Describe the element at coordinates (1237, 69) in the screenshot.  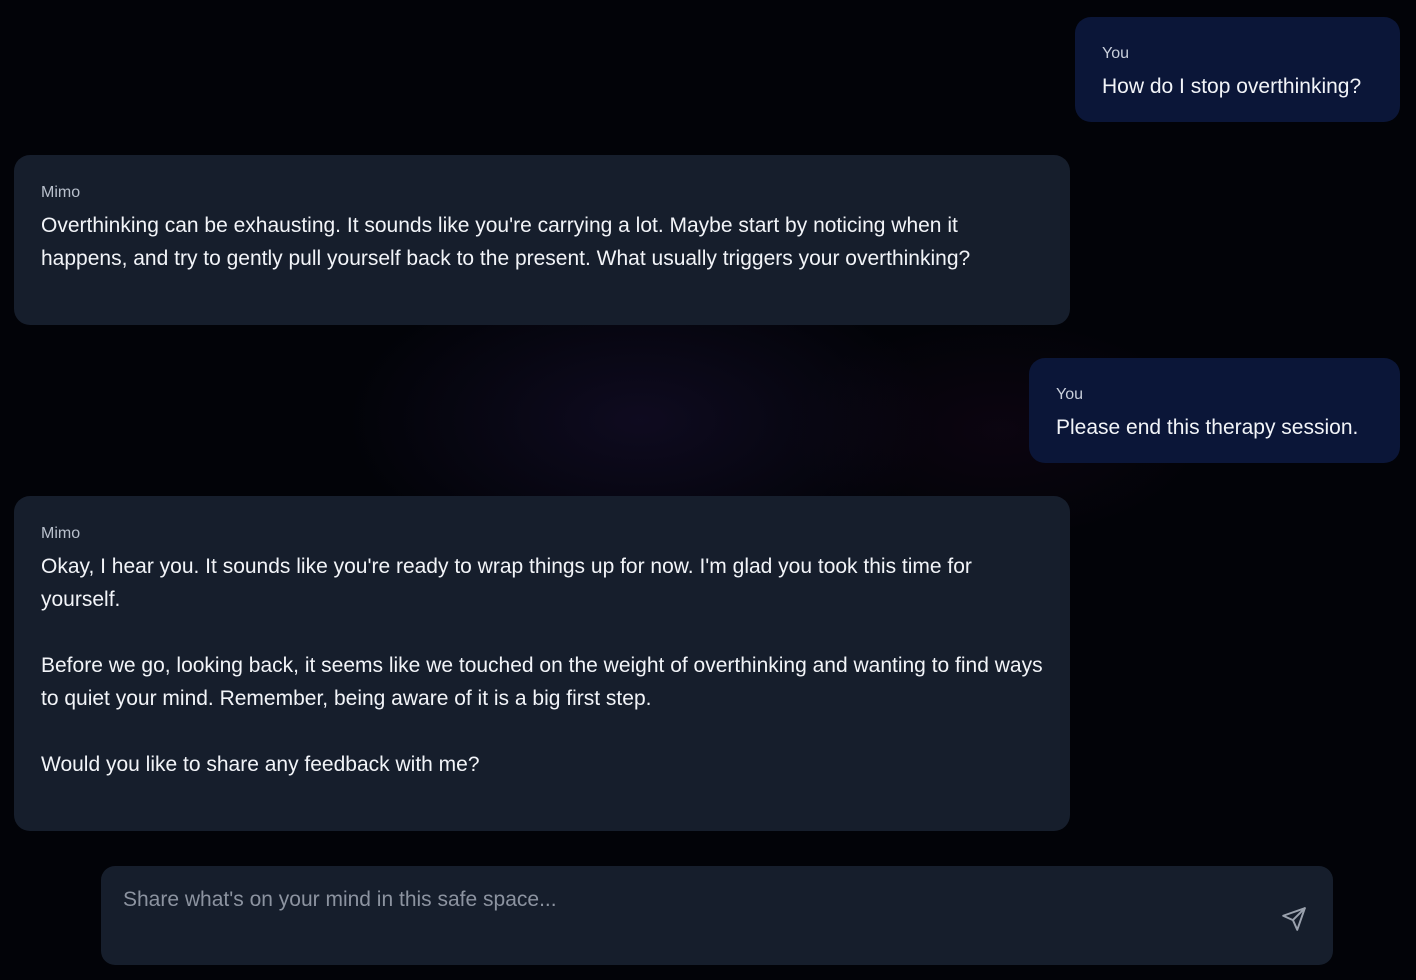
I see `user-message: You How do I stop overthinking?` at that location.